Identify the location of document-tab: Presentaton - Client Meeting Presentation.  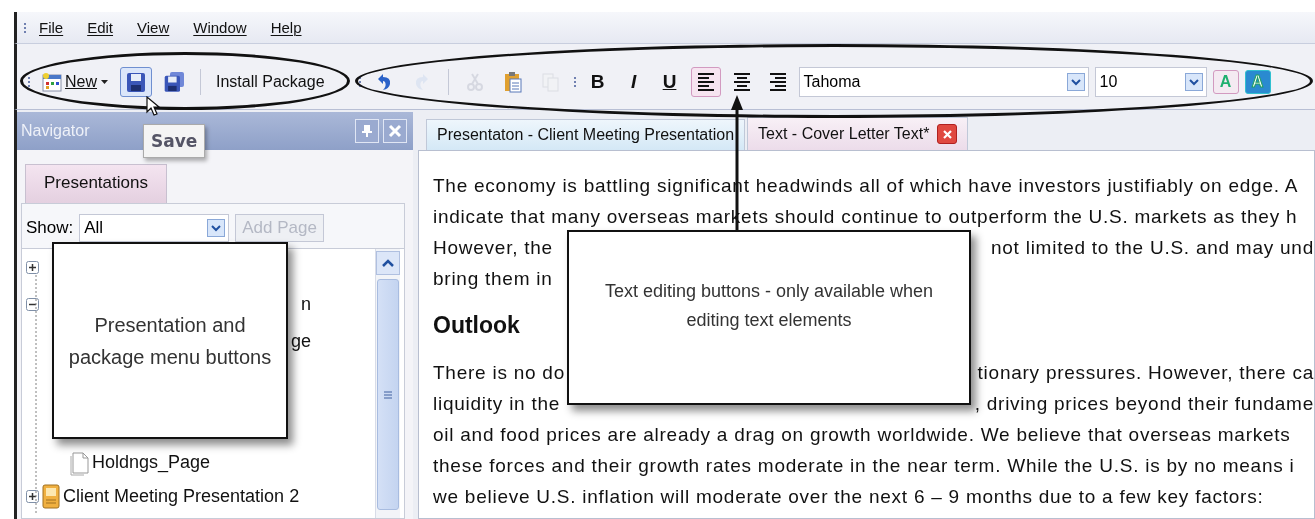
(586, 134).